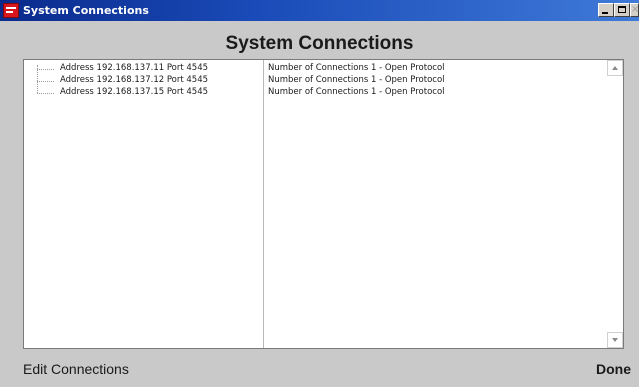 The height and width of the screenshot is (387, 639). Describe the element at coordinates (610, 369) in the screenshot. I see `done-button: Done` at that location.